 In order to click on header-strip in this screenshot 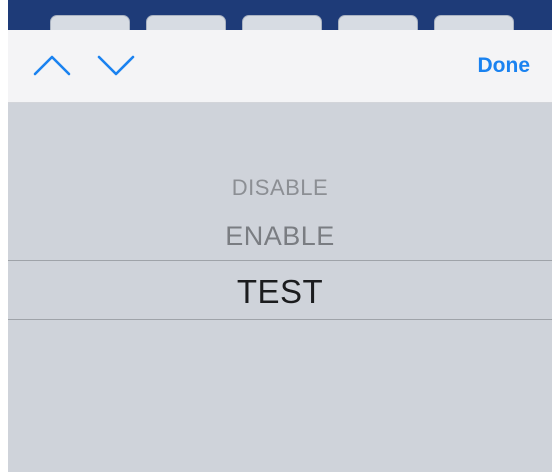, I will do `click(280, 17)`.